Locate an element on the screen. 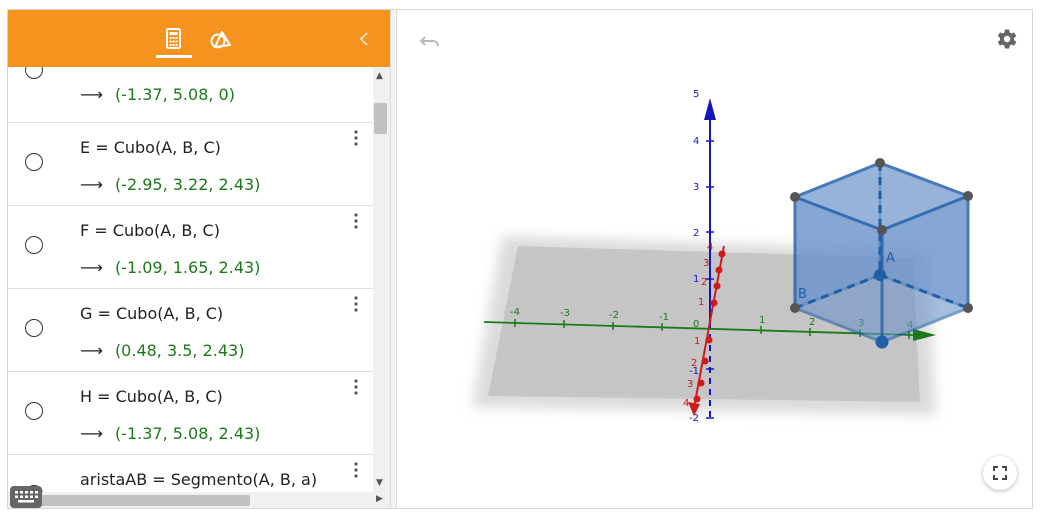 The height and width of the screenshot is (517, 1043). scroll-up-arrow-icon: ▲ is located at coordinates (379, 76).